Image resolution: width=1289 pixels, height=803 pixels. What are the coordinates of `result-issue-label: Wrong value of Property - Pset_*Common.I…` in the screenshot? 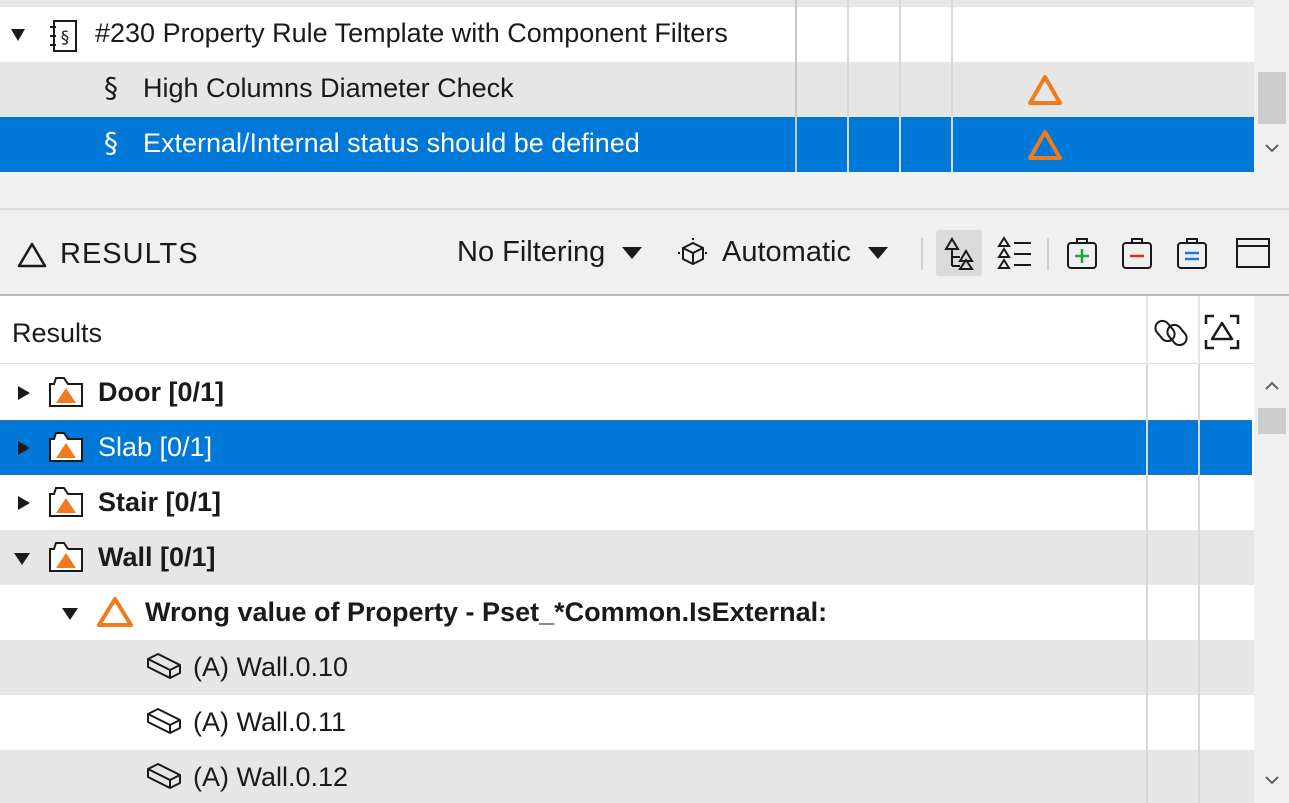 It's located at (486, 612).